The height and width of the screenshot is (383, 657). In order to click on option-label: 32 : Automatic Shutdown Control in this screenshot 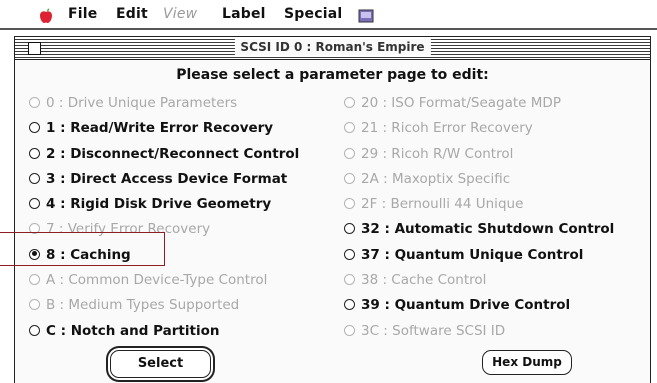, I will do `click(488, 229)`.